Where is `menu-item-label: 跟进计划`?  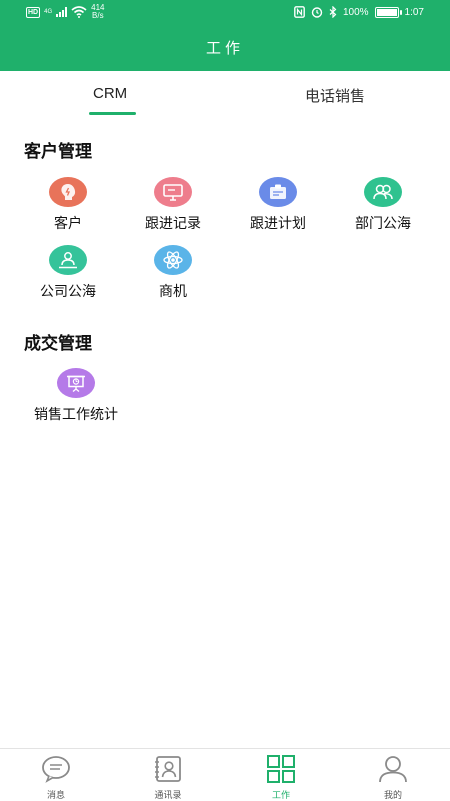
menu-item-label: 跟进计划 is located at coordinates (278, 224).